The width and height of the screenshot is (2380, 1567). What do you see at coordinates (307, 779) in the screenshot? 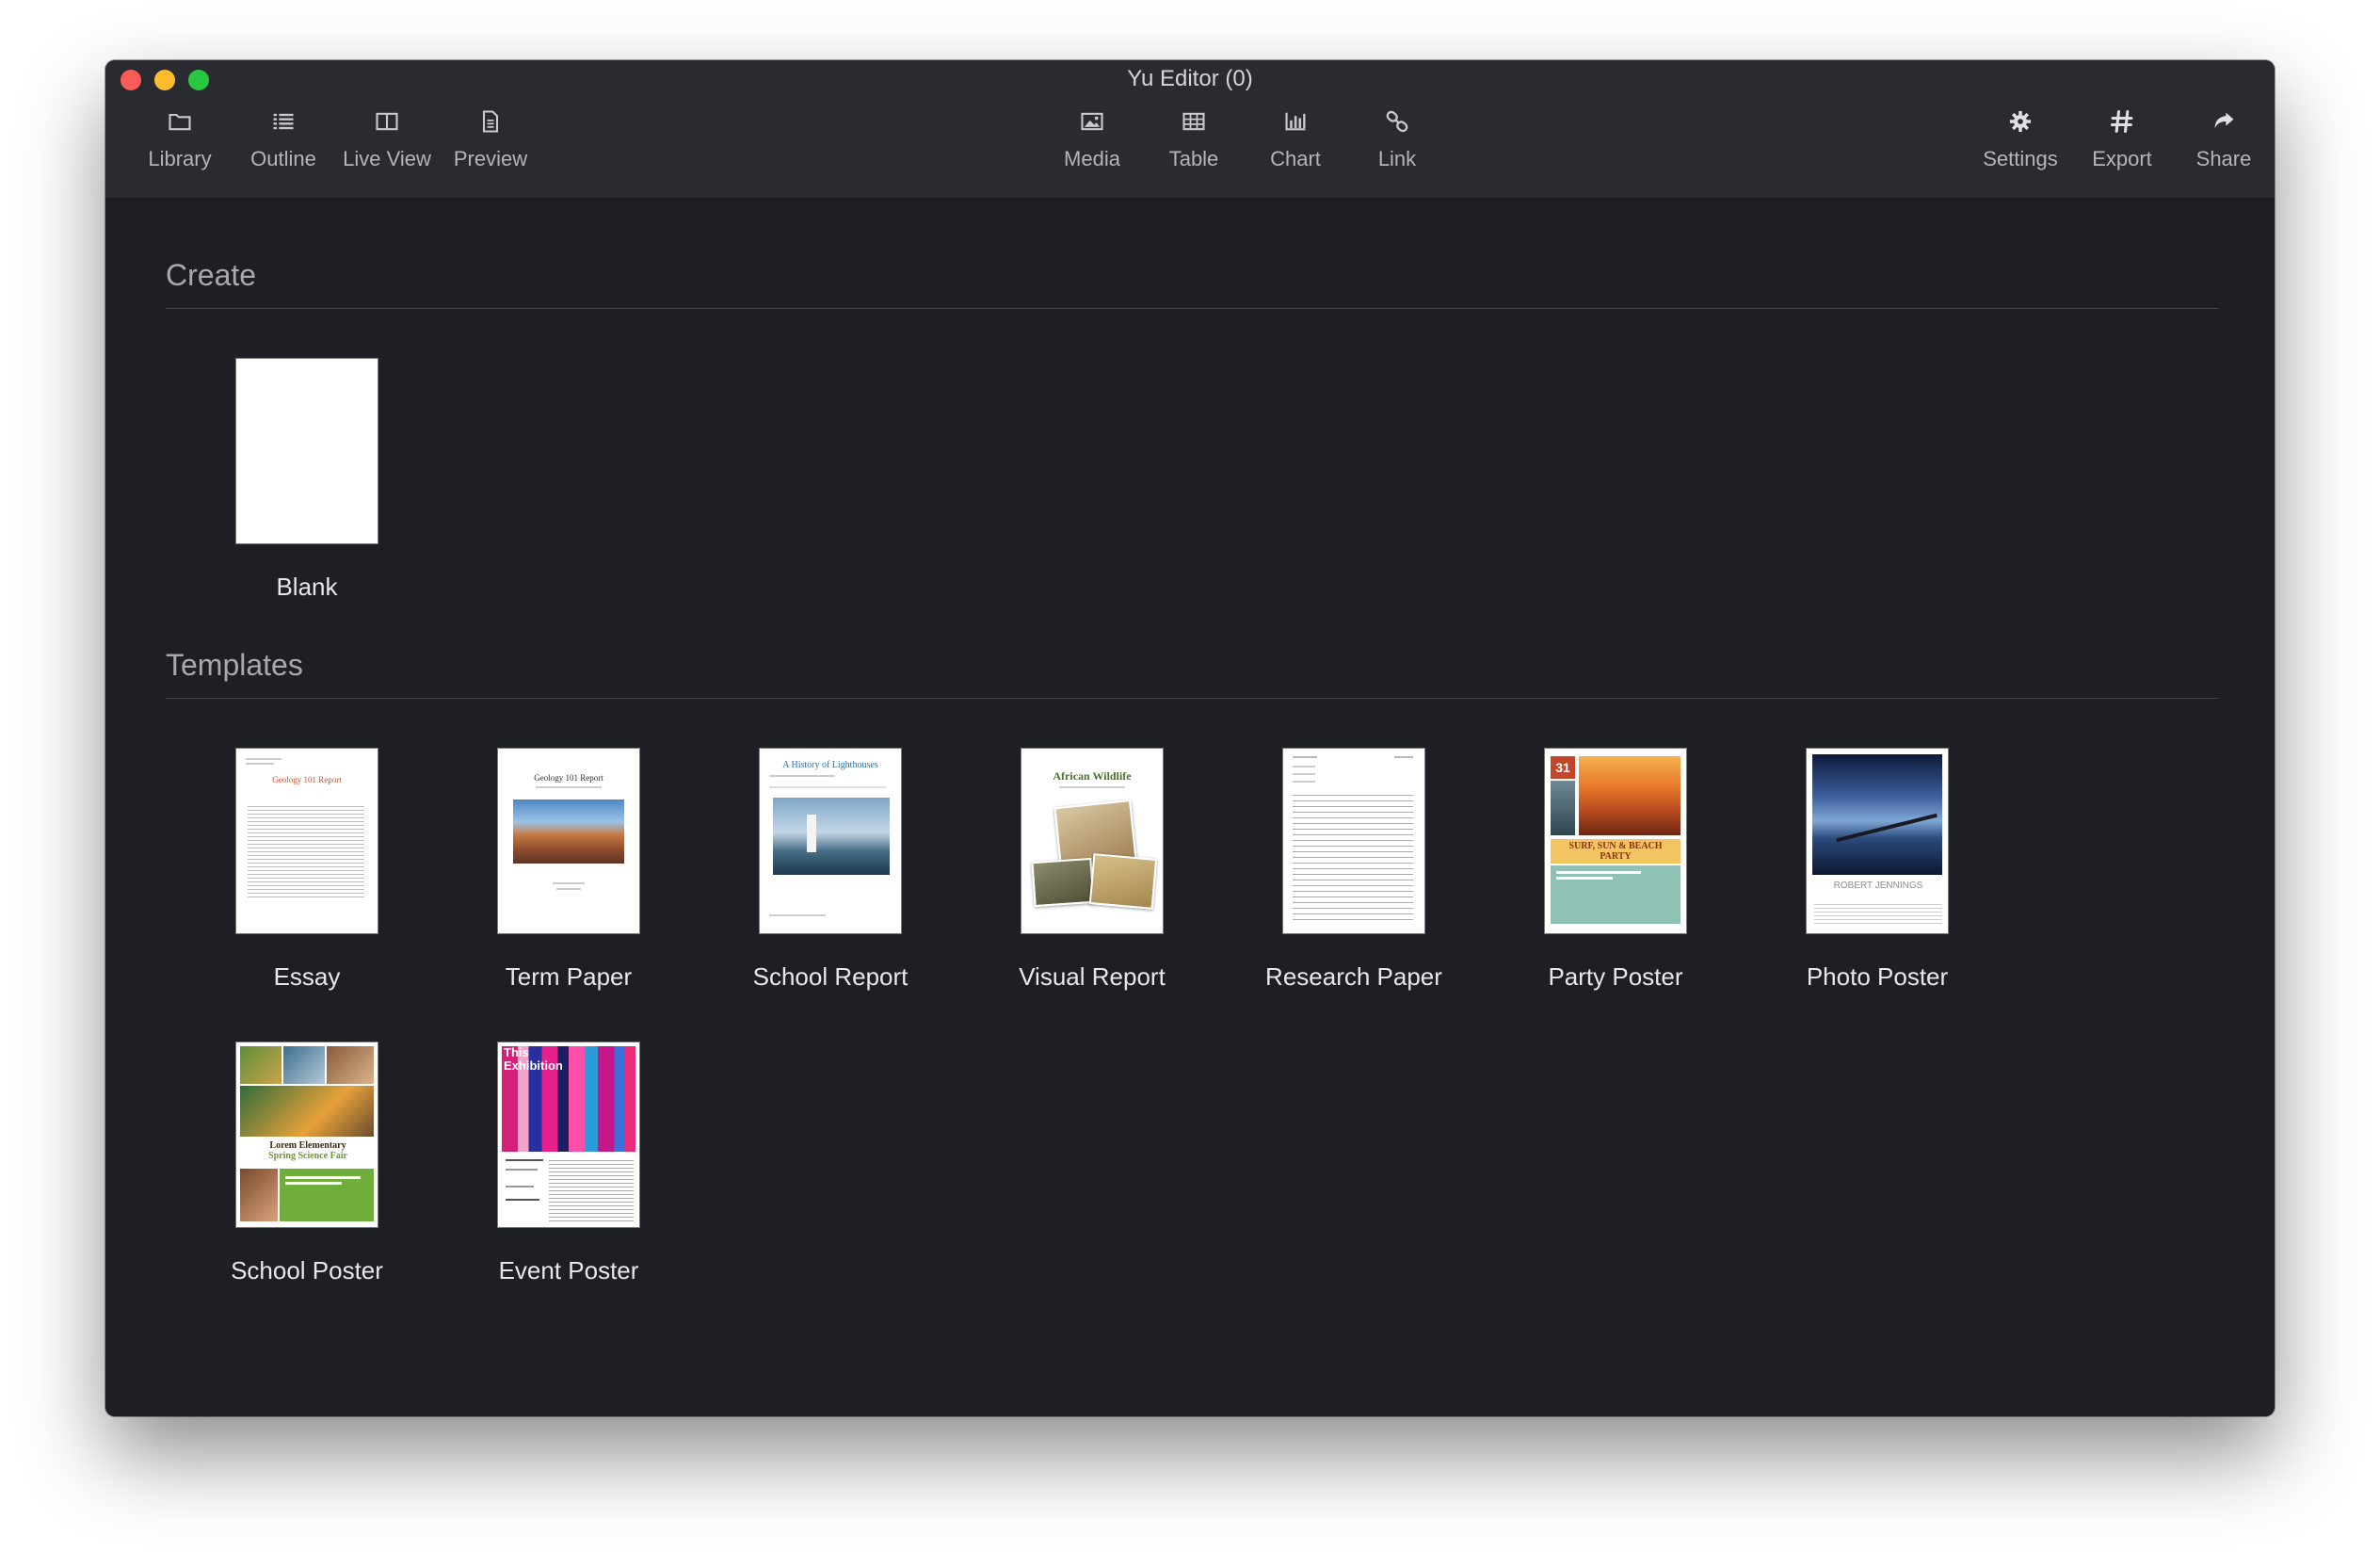
I see `essay-thumb-title: Geology 101 Report` at bounding box center [307, 779].